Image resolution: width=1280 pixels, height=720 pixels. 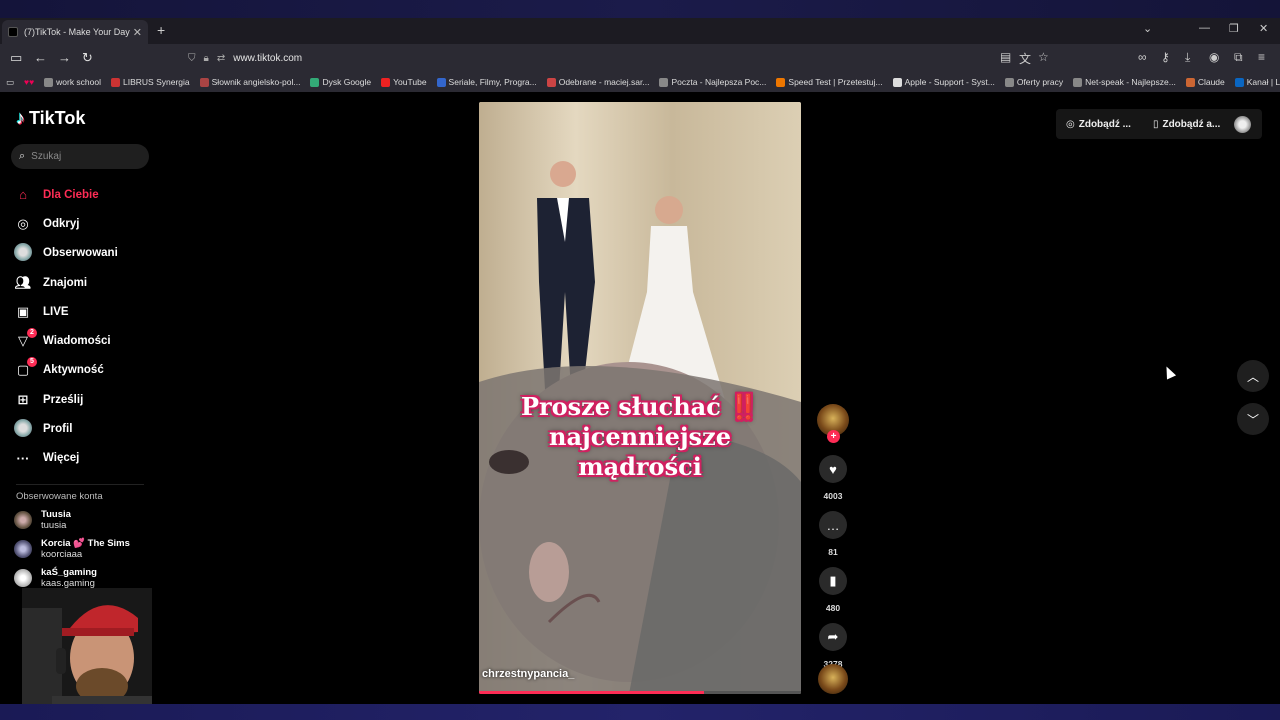 I want to click on comment-count: 81, so click(x=833, y=552).